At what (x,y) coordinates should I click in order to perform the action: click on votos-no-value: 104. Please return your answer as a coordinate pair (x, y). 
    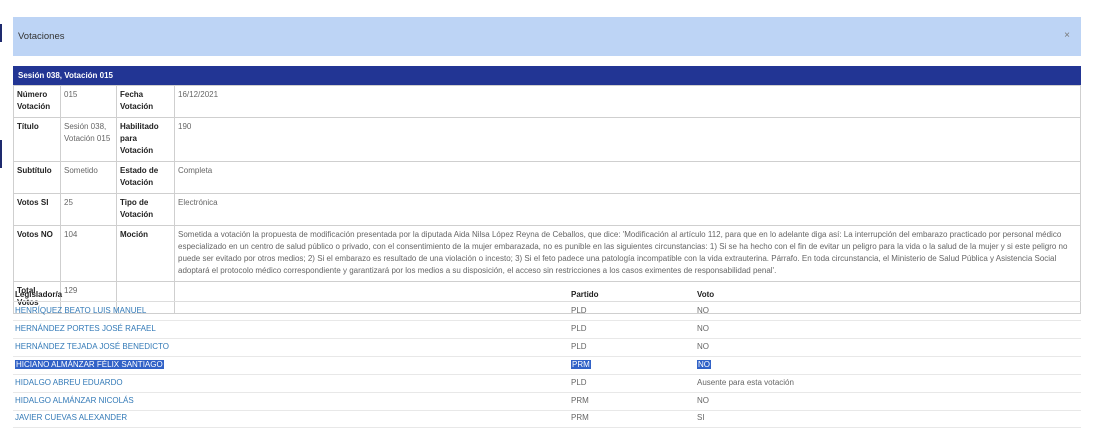
    Looking at the image, I should click on (88, 253).